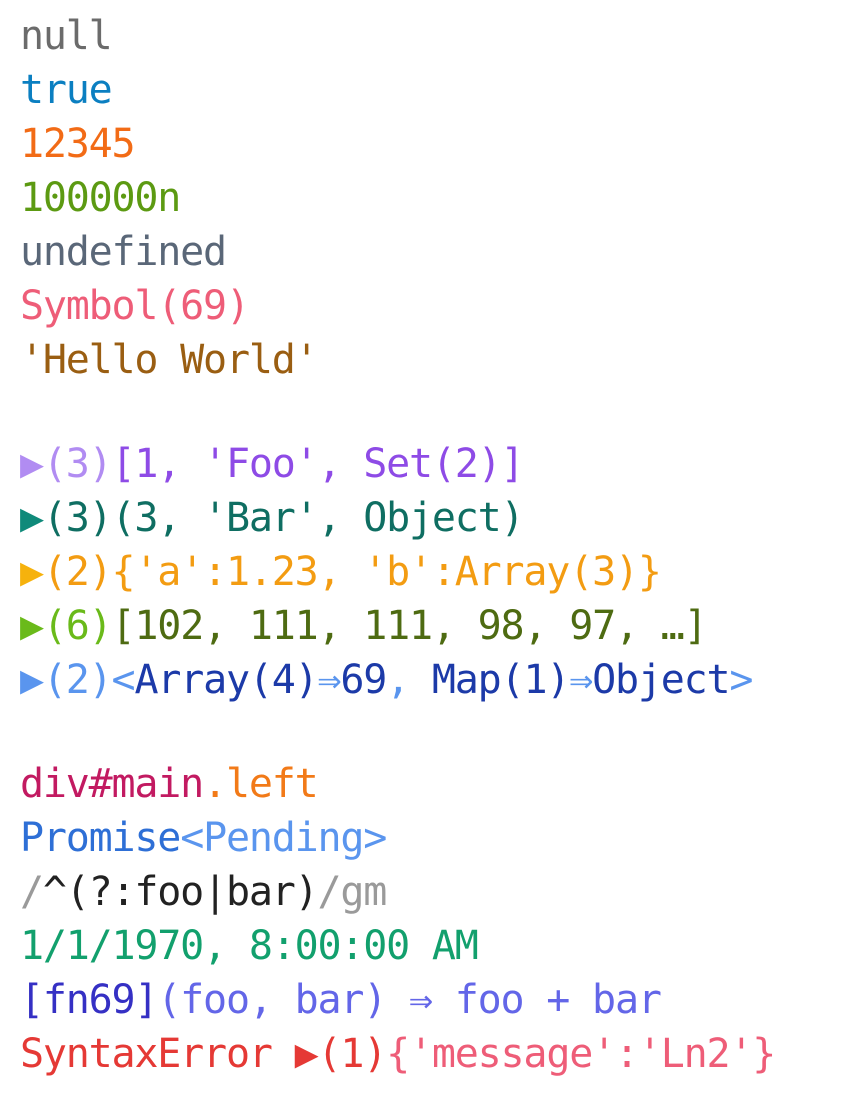  Describe the element at coordinates (500, 680) in the screenshot. I see `map-key-2: Map(1)` at that location.